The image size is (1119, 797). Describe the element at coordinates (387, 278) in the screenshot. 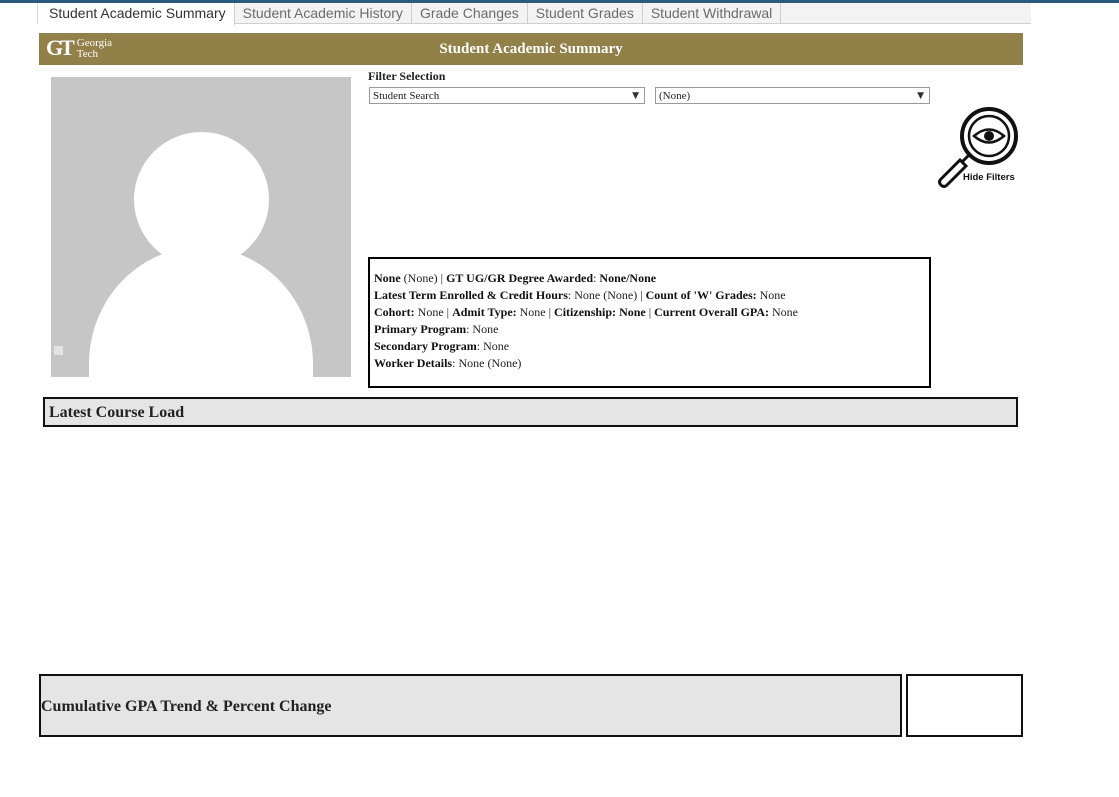

I see `student-name: None` at that location.